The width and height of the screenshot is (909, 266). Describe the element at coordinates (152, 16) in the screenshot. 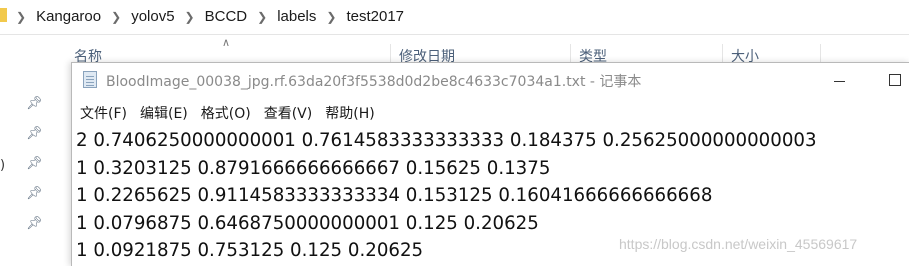

I see `breadcrumb-item-yolov5: yolov5` at that location.